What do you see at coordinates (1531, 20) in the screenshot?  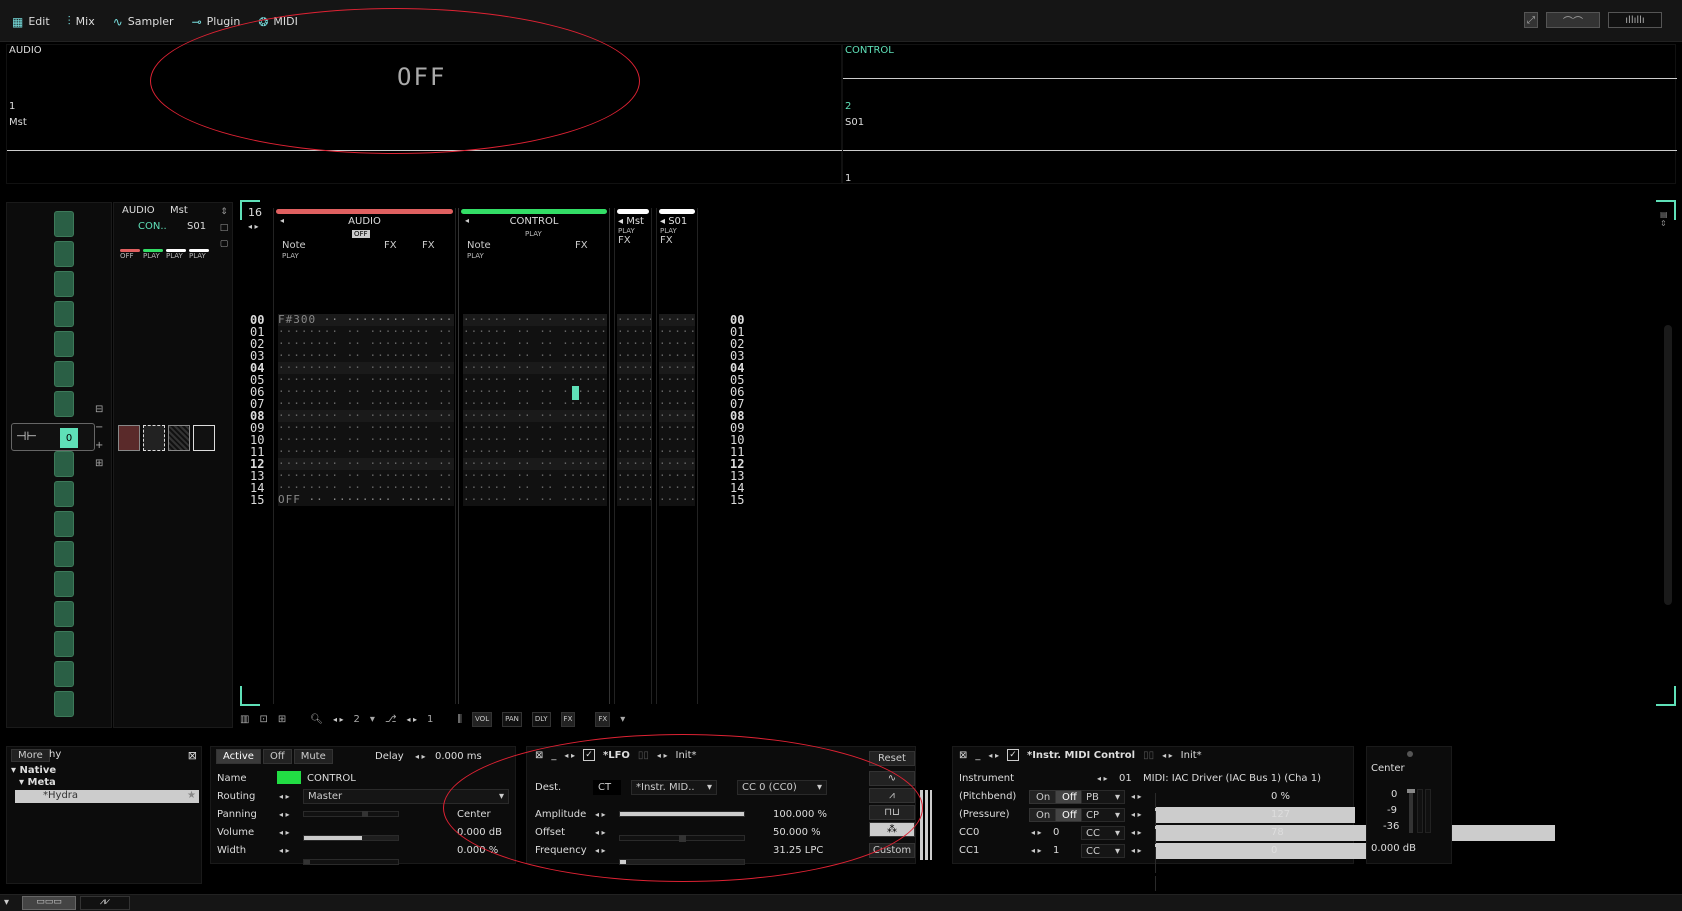 I see `expand-icon: ⤢` at bounding box center [1531, 20].